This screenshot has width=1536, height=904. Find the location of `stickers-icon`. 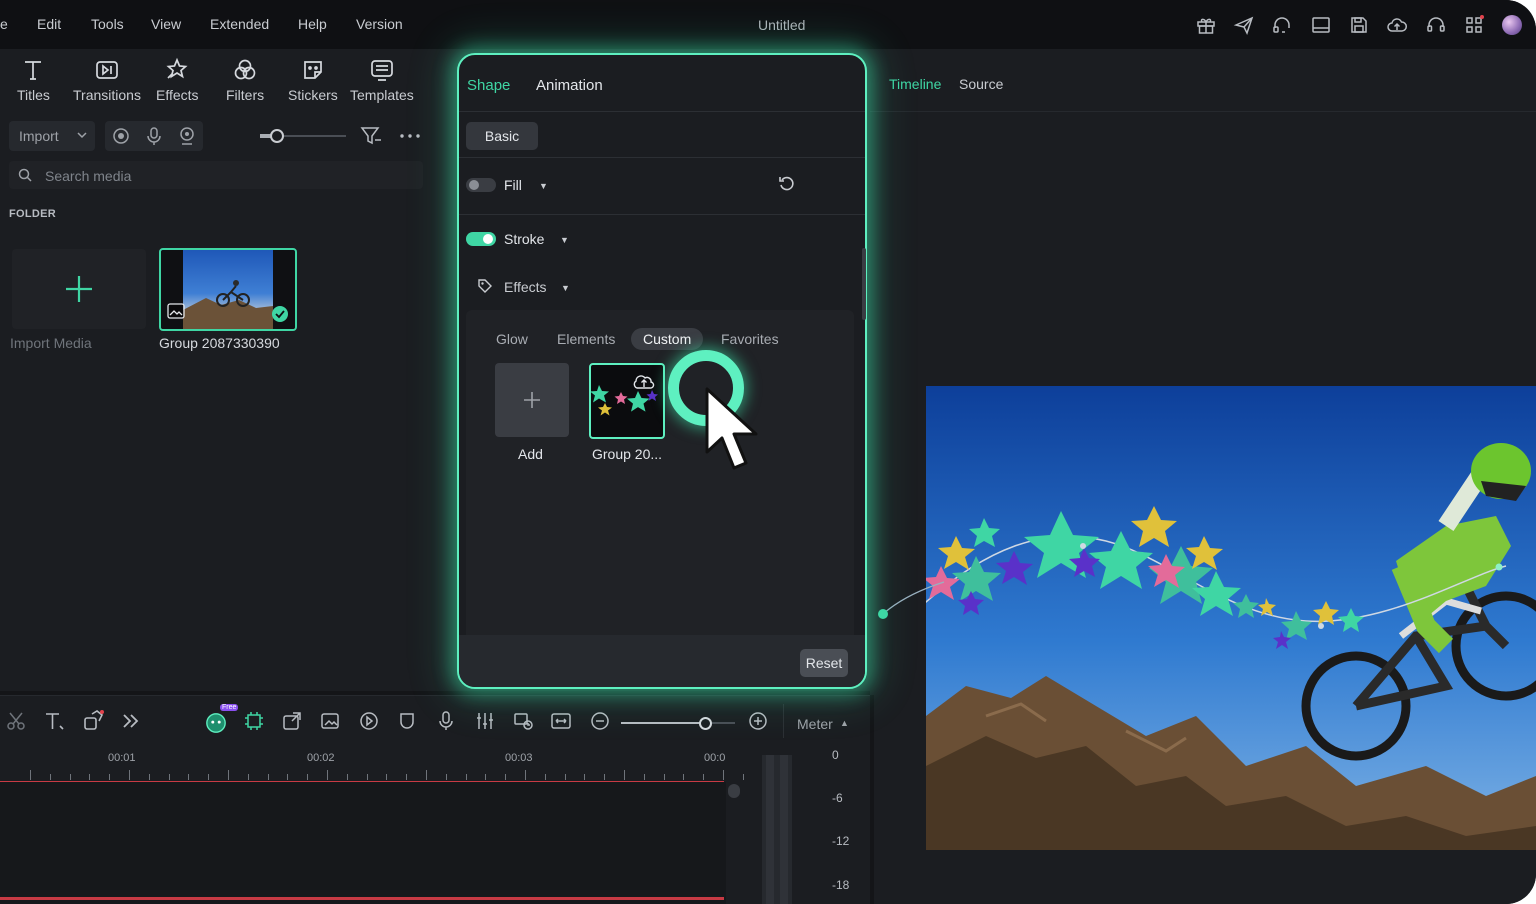

stickers-icon is located at coordinates (313, 70).